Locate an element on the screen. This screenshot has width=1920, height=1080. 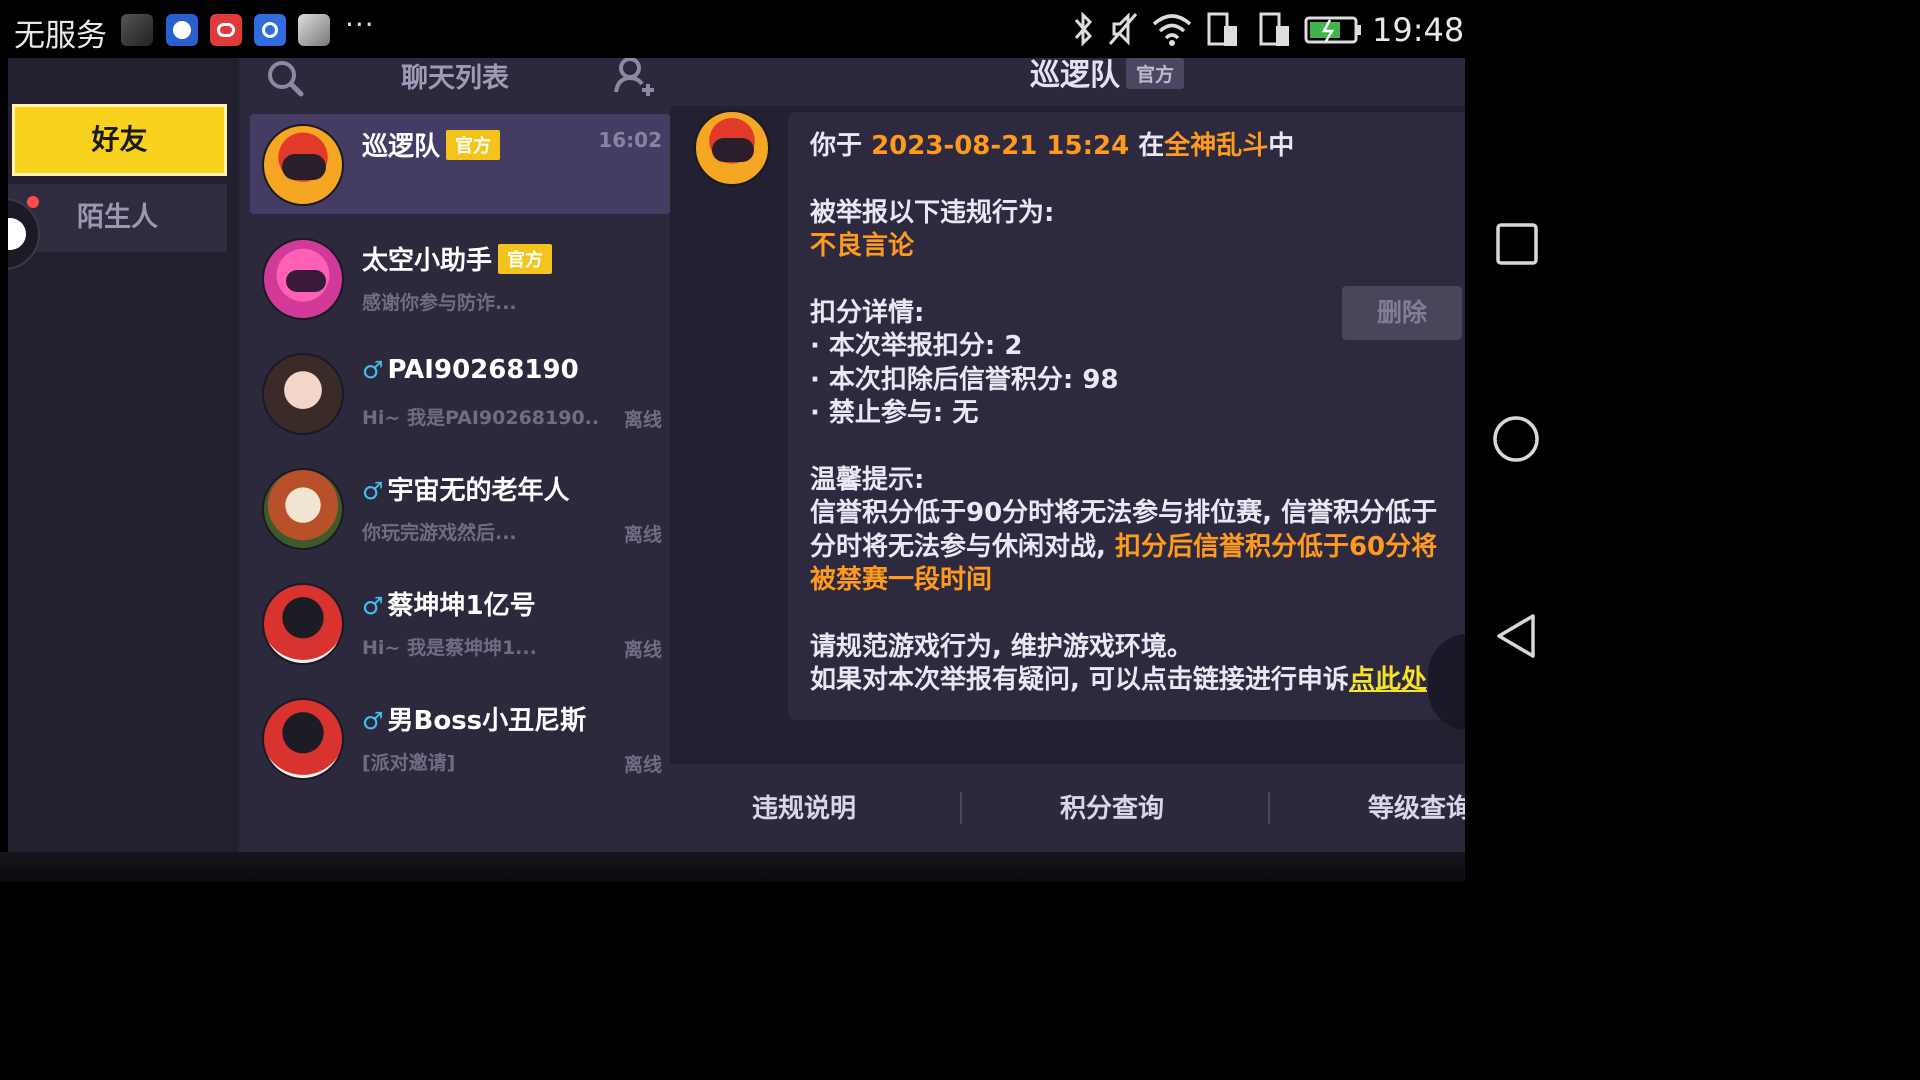
vibrate-off-icon is located at coordinates (1123, 29).